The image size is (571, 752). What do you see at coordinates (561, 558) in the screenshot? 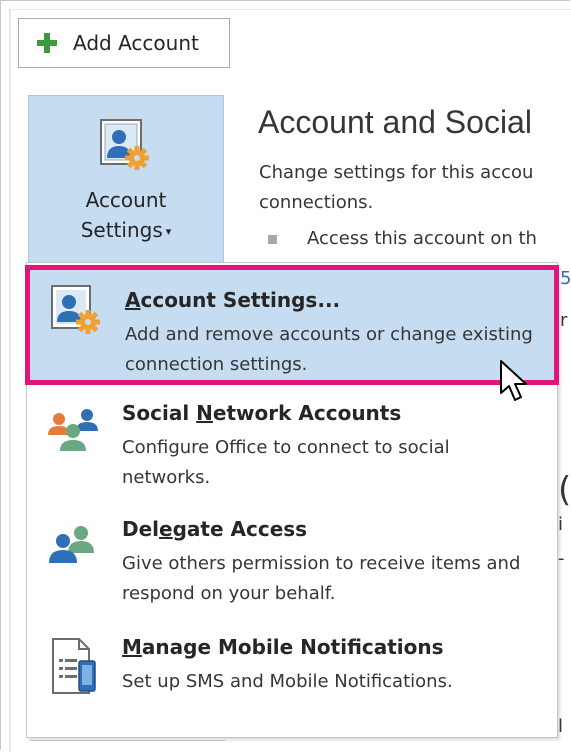
I see `background-fragment: -` at bounding box center [561, 558].